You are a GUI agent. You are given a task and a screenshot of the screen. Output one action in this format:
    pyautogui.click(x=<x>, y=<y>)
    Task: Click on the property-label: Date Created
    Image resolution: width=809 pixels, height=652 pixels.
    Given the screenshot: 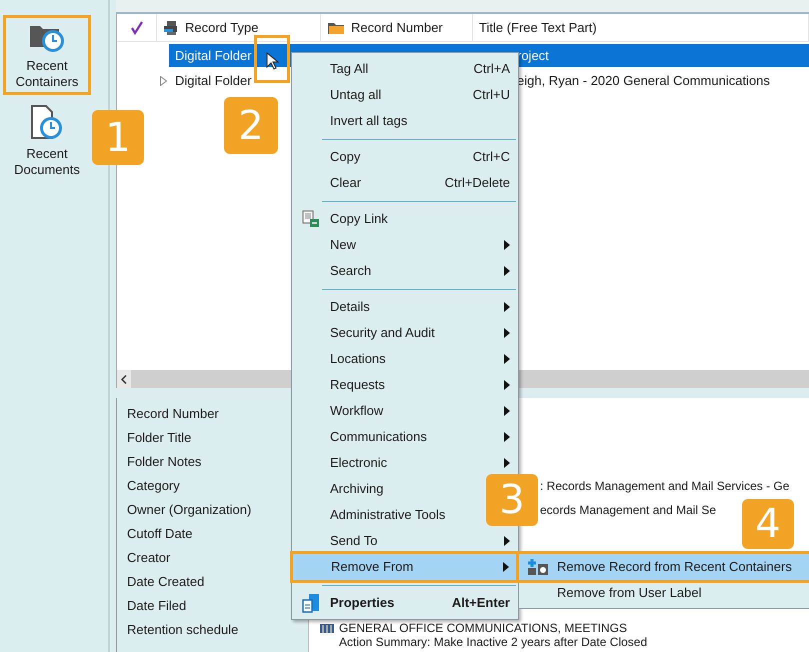 What is the action you would take?
    pyautogui.click(x=165, y=582)
    